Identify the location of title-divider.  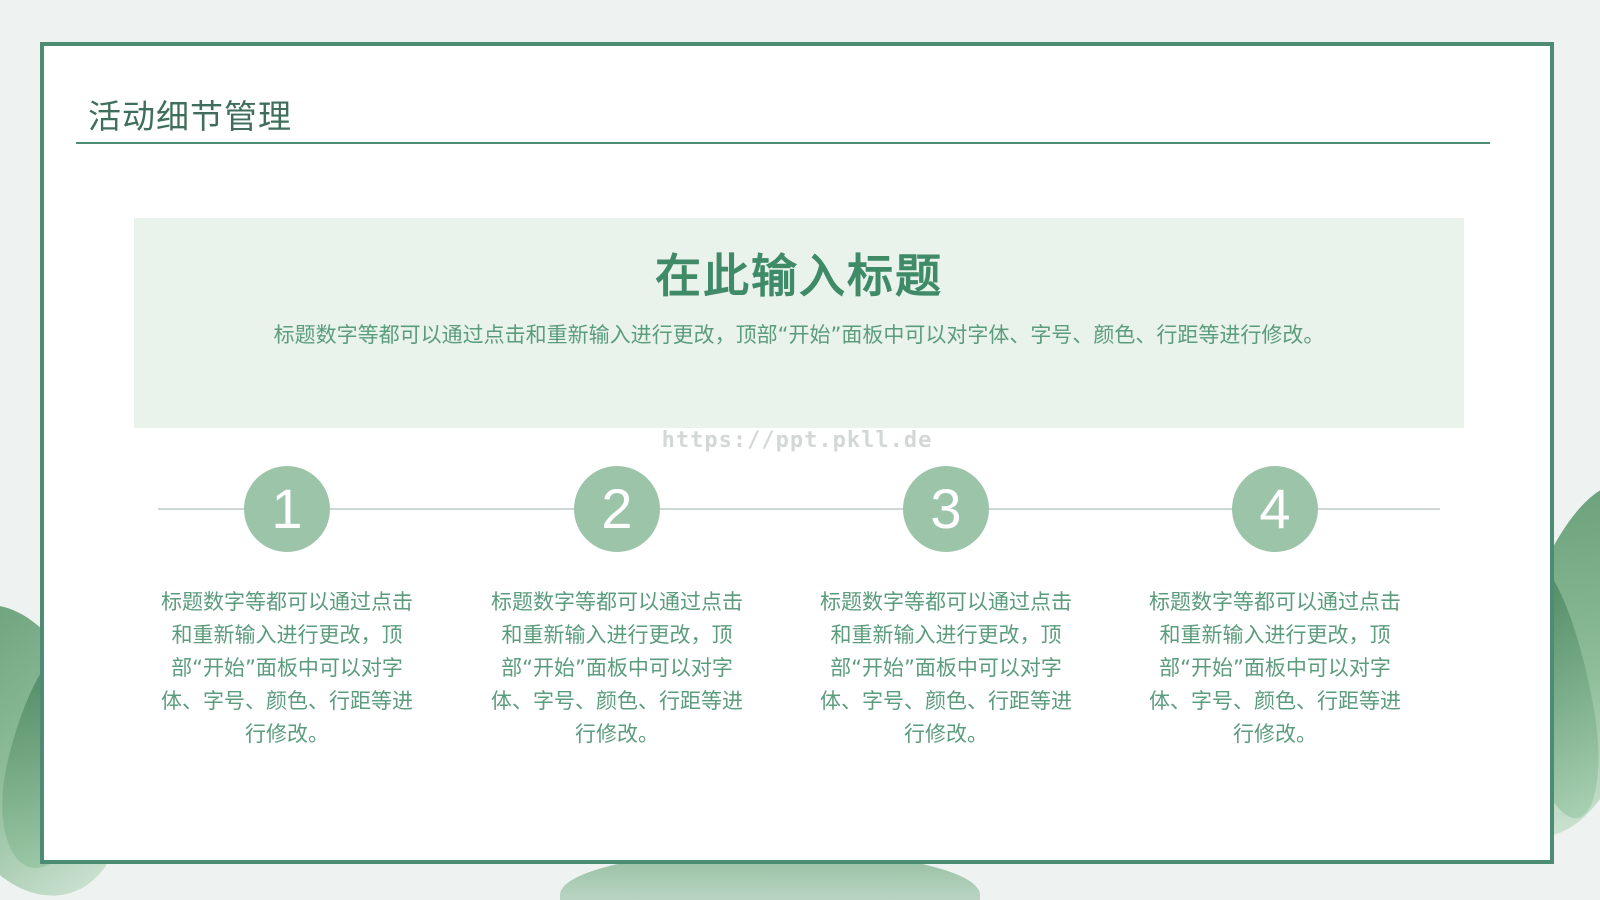
(783, 143).